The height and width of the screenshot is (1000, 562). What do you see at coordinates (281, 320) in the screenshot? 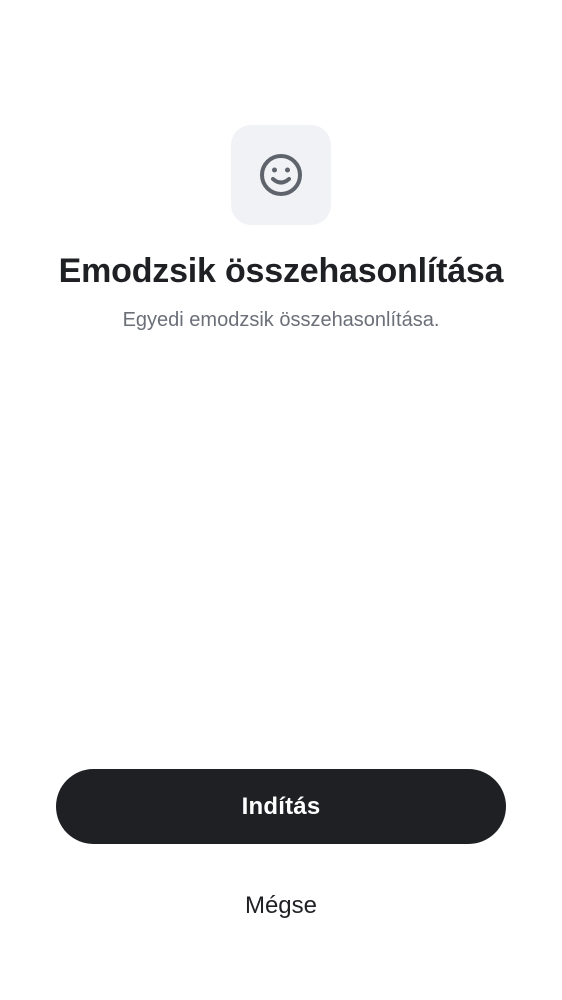
I see `page-subtitle: Egyedi emodzsik összehasonlítása.` at bounding box center [281, 320].